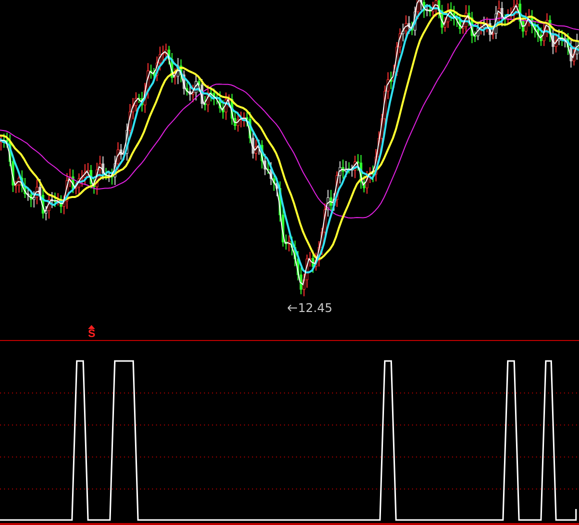  Describe the element at coordinates (292, 308) in the screenshot. I see `arrow-left-icon` at that location.